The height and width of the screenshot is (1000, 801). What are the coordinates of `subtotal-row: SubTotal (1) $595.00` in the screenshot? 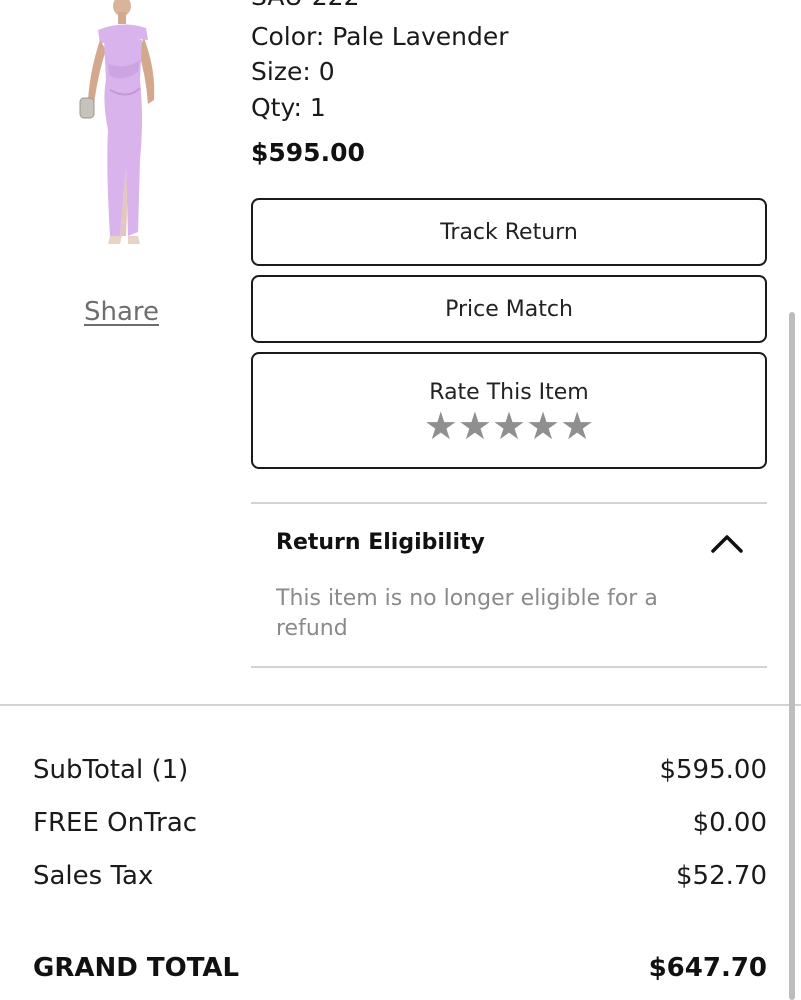 It's located at (400, 770).